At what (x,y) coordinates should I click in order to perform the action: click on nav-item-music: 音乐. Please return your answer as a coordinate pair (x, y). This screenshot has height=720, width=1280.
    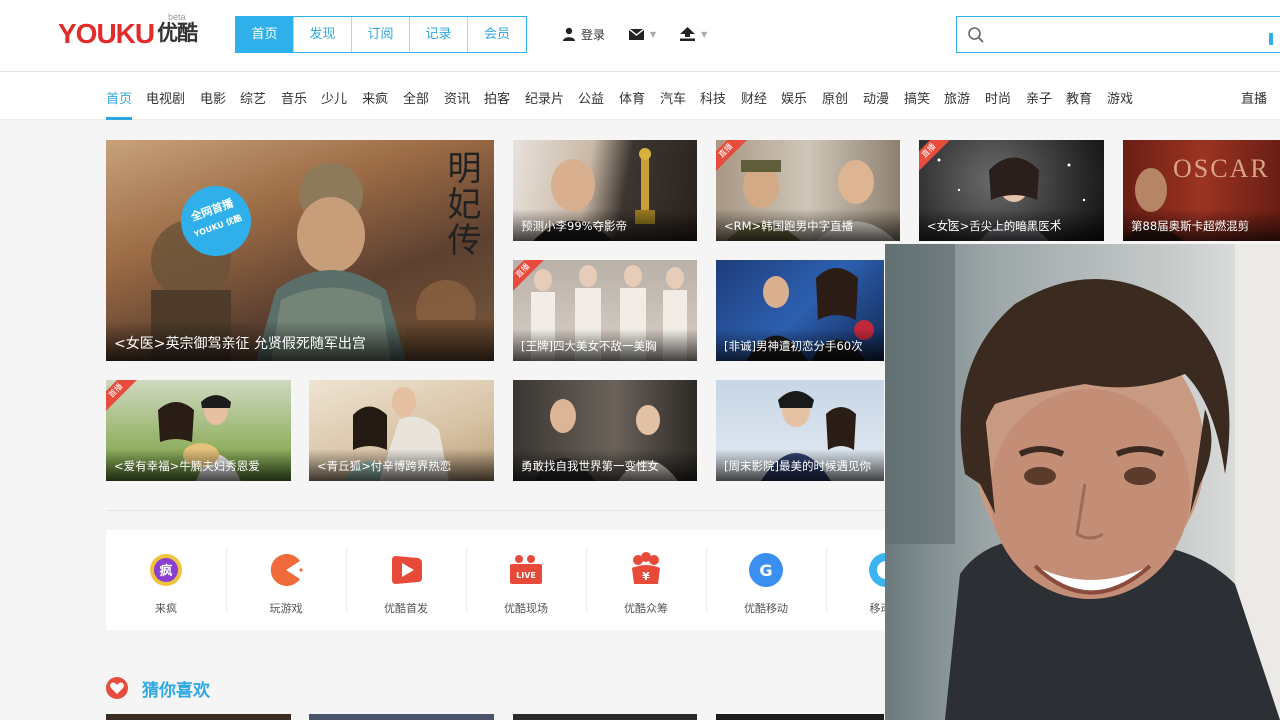
    Looking at the image, I should click on (294, 97).